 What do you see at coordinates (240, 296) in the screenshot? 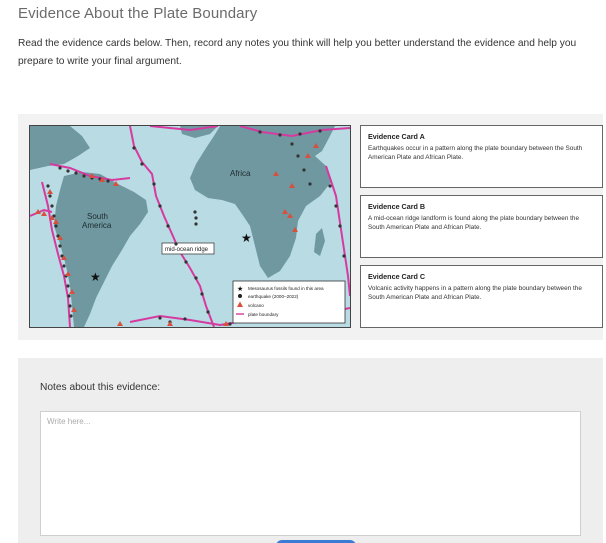
I see `legend-dot-icon` at bounding box center [240, 296].